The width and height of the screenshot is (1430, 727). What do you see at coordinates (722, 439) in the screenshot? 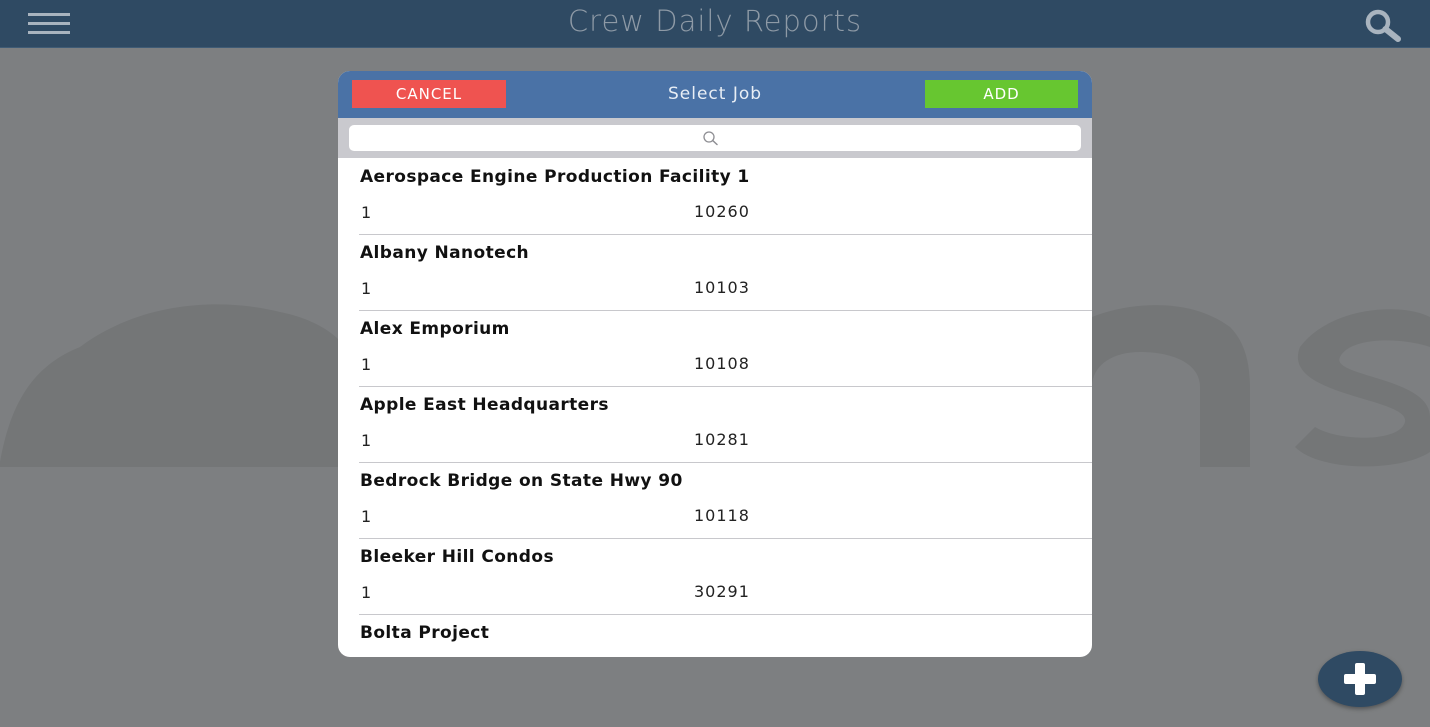
I see `job-number: 10281` at bounding box center [722, 439].